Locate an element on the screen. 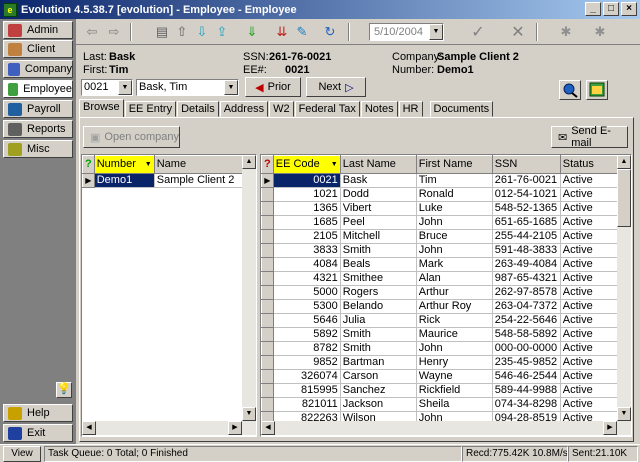  last-name-cell: Sanchez is located at coordinates (378, 390).